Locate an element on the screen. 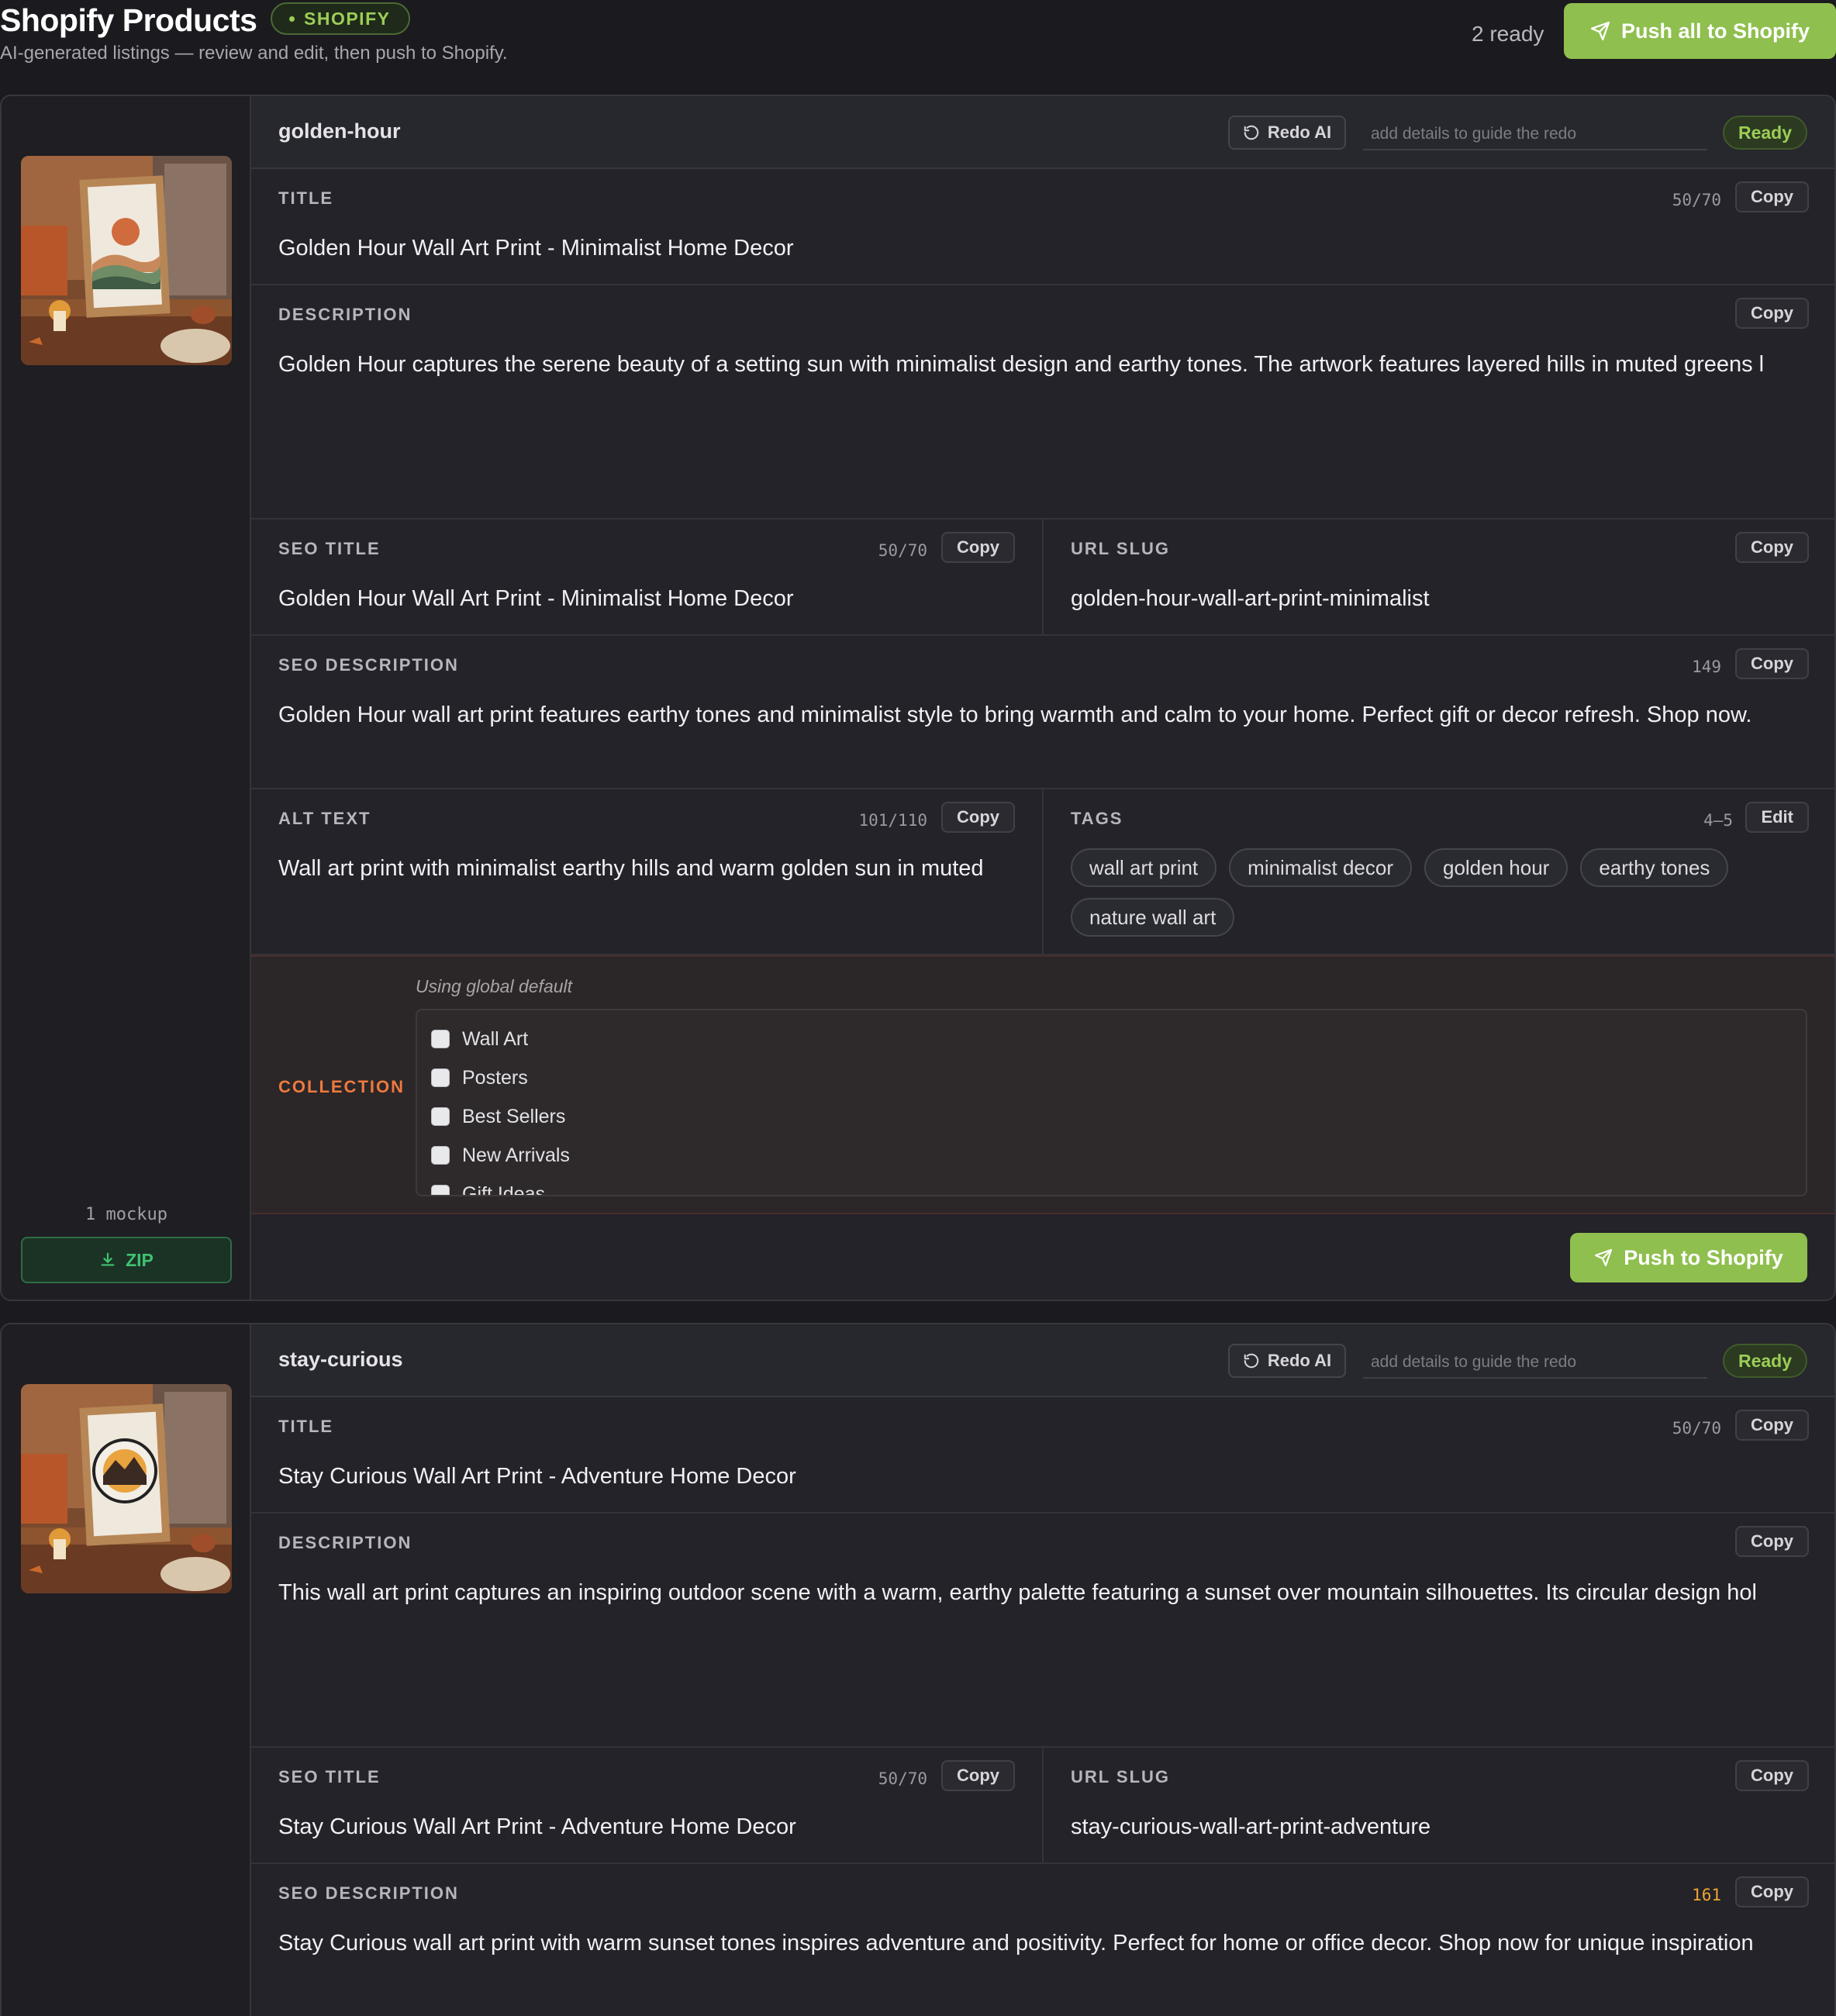  status-badge: Ready is located at coordinates (1764, 1361).